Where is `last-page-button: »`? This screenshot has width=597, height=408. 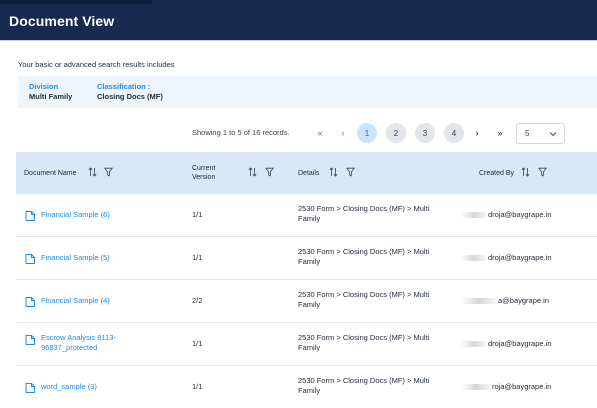
last-page-button: » is located at coordinates (500, 133).